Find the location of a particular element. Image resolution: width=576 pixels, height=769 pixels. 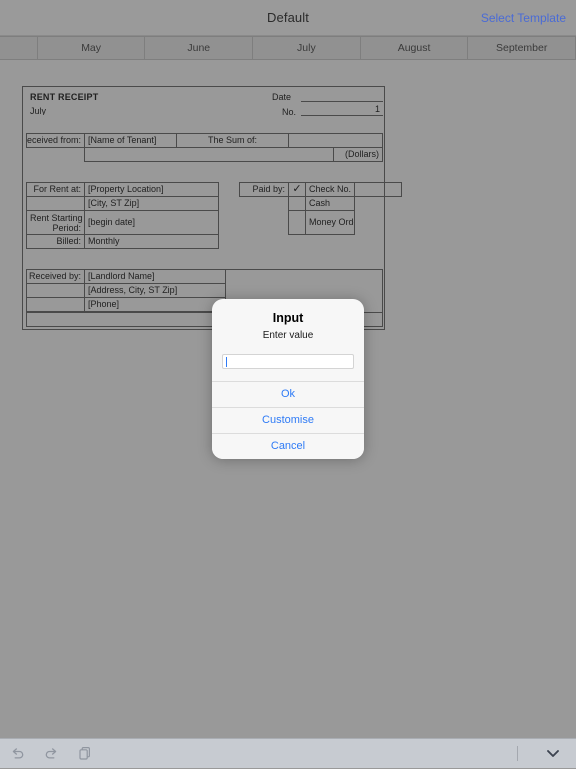

text-cursor-icon is located at coordinates (226, 361).